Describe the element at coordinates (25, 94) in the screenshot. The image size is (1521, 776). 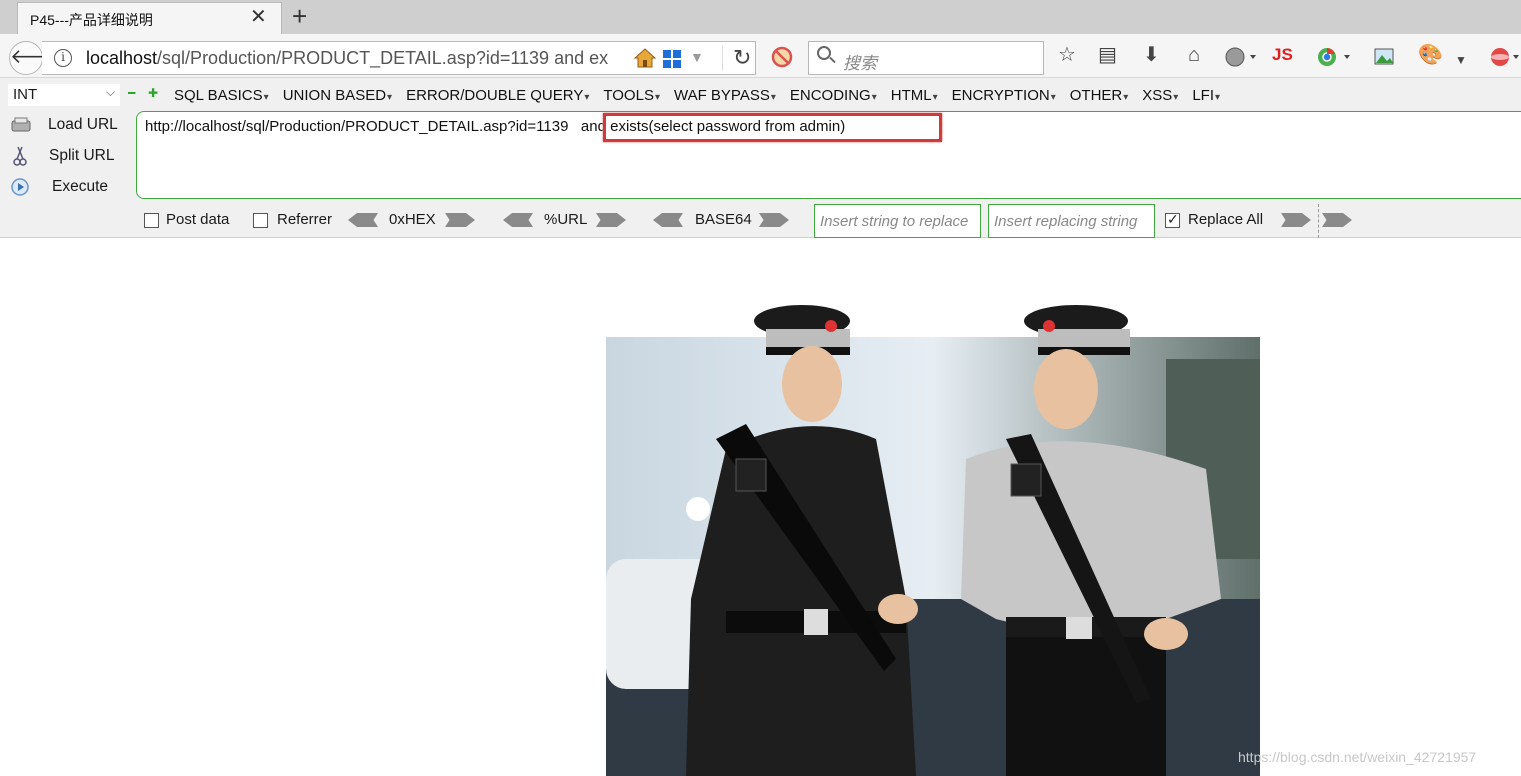
I see `type-select-value: INT` at that location.